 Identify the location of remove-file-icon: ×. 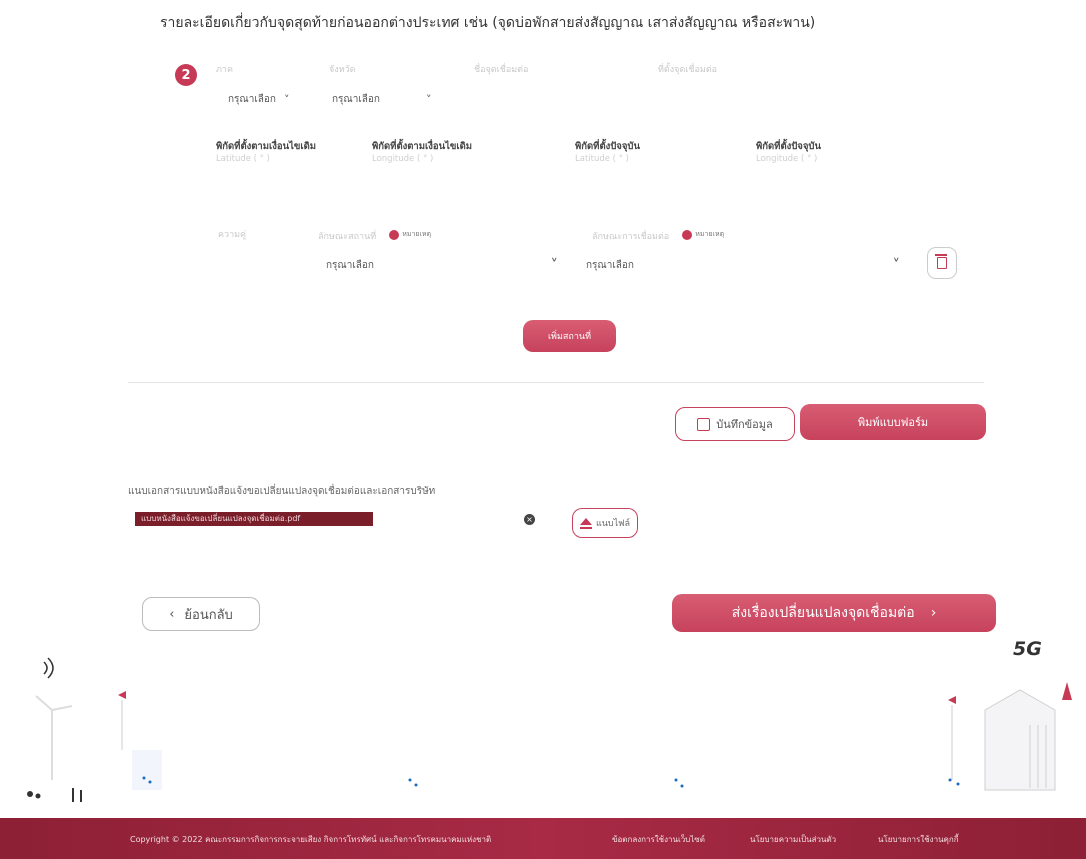
(529, 519).